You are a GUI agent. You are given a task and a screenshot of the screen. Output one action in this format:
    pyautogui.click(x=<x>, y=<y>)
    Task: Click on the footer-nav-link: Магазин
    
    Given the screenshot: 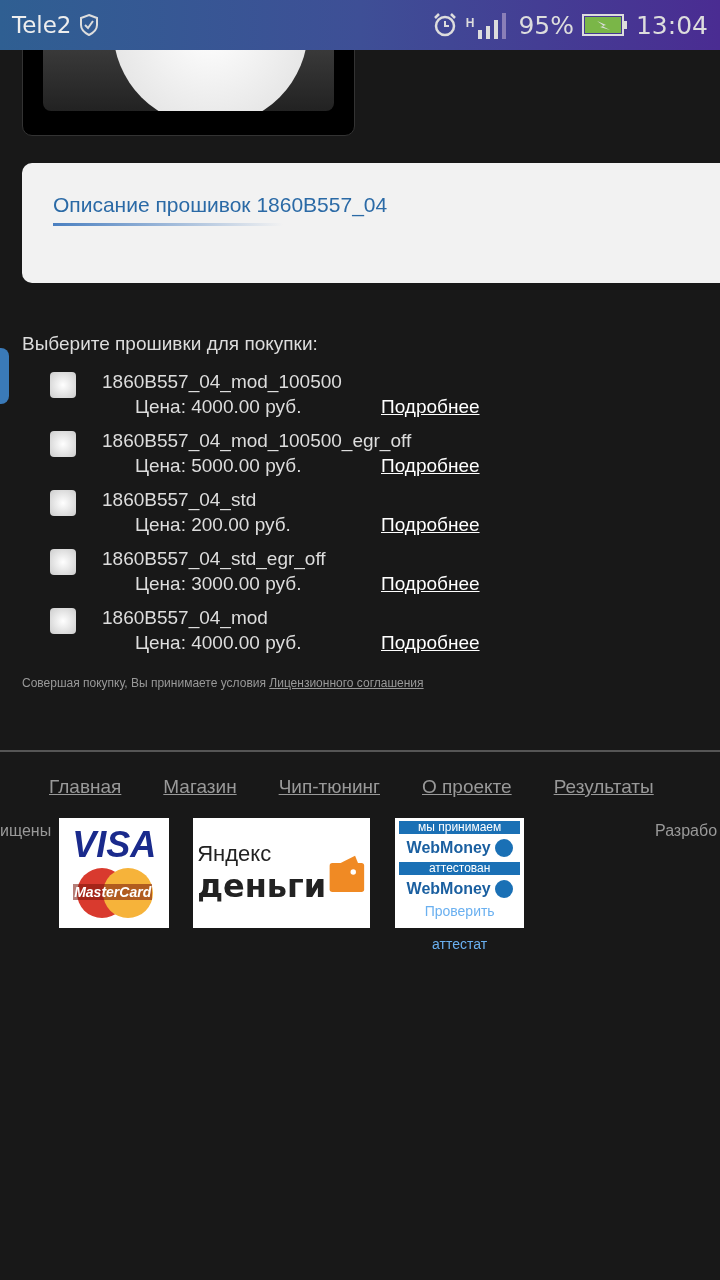 What is the action you would take?
    pyautogui.click(x=200, y=787)
    